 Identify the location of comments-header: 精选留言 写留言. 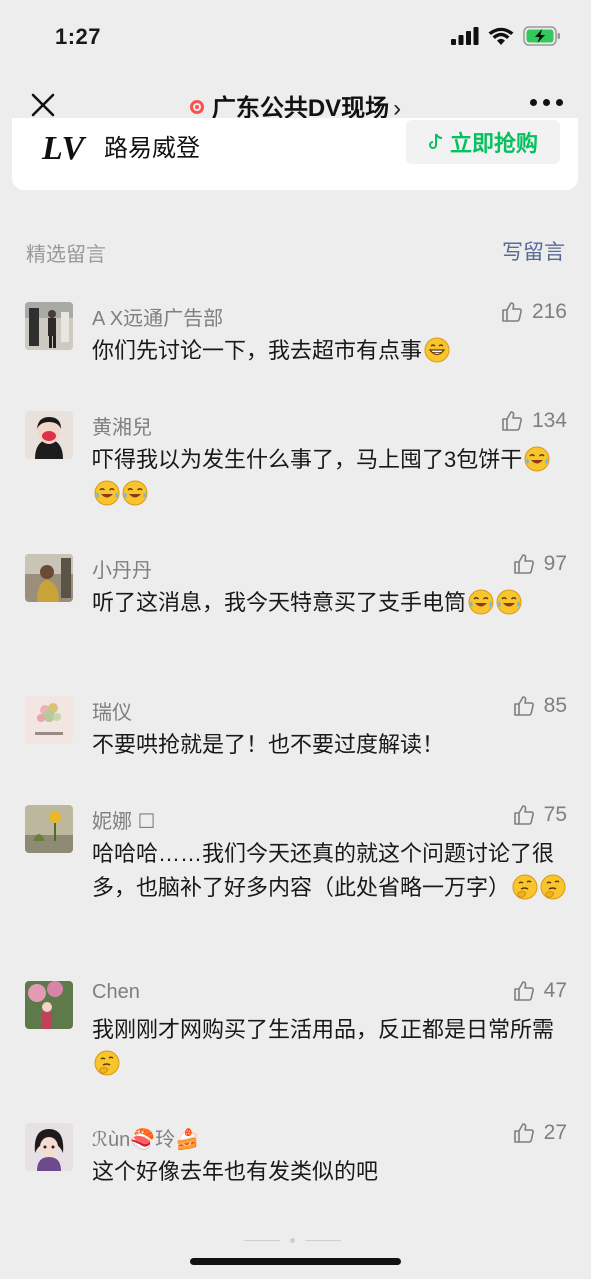
(295, 251).